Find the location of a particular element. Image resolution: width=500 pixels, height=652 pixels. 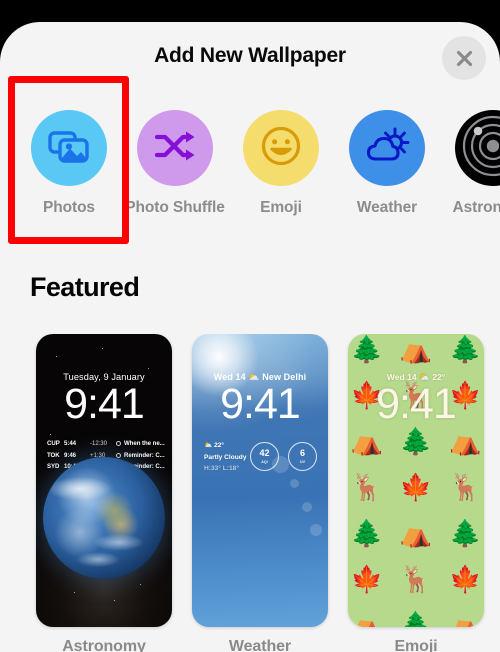

astronomy-circle is located at coordinates (477, 148).